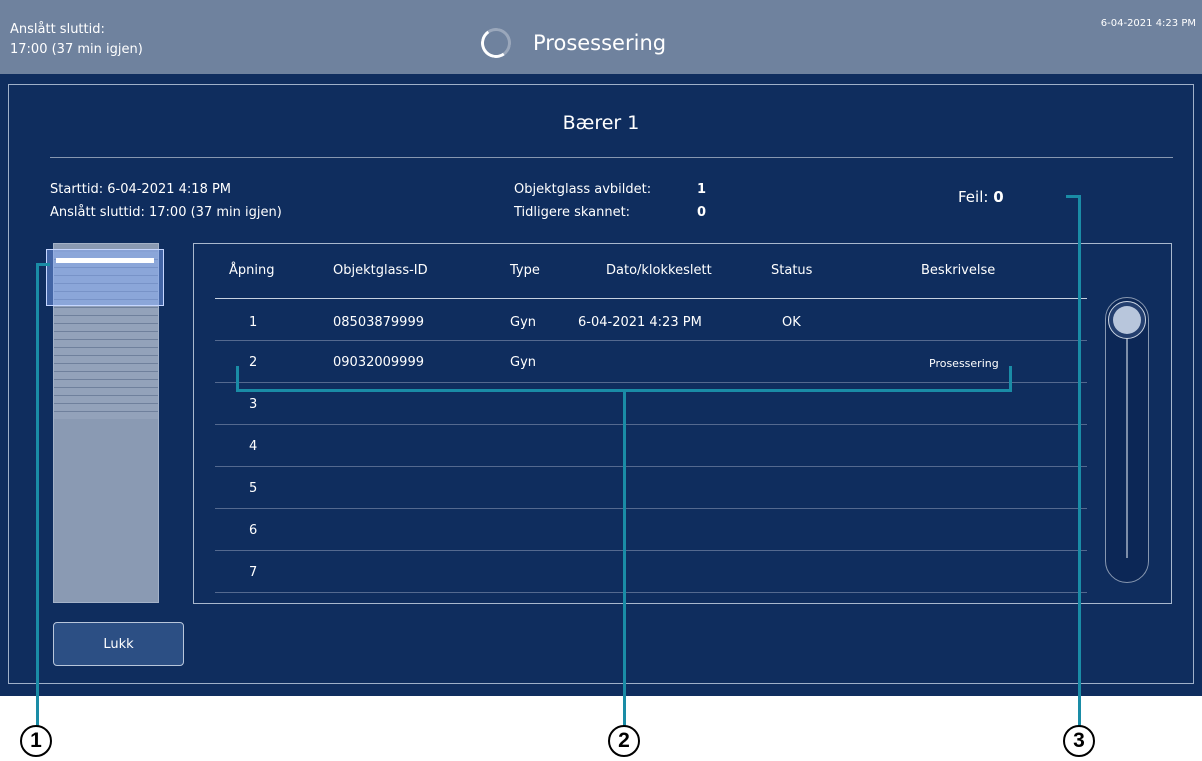 This screenshot has height=761, width=1202. I want to click on cell-datetime: 6-04-2021 4:23 PM, so click(640, 322).